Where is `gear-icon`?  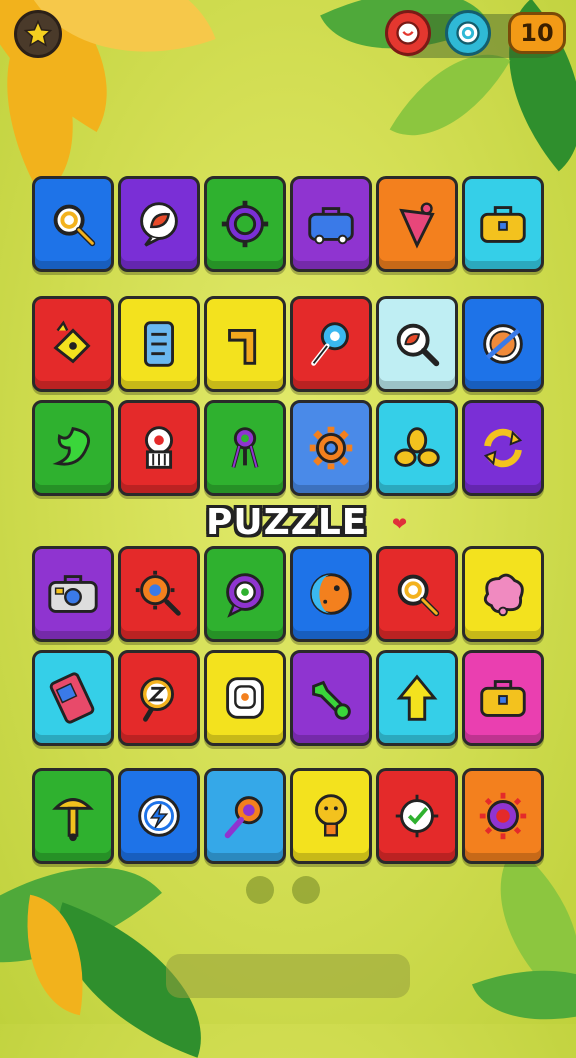 gear-icon is located at coordinates (331, 448).